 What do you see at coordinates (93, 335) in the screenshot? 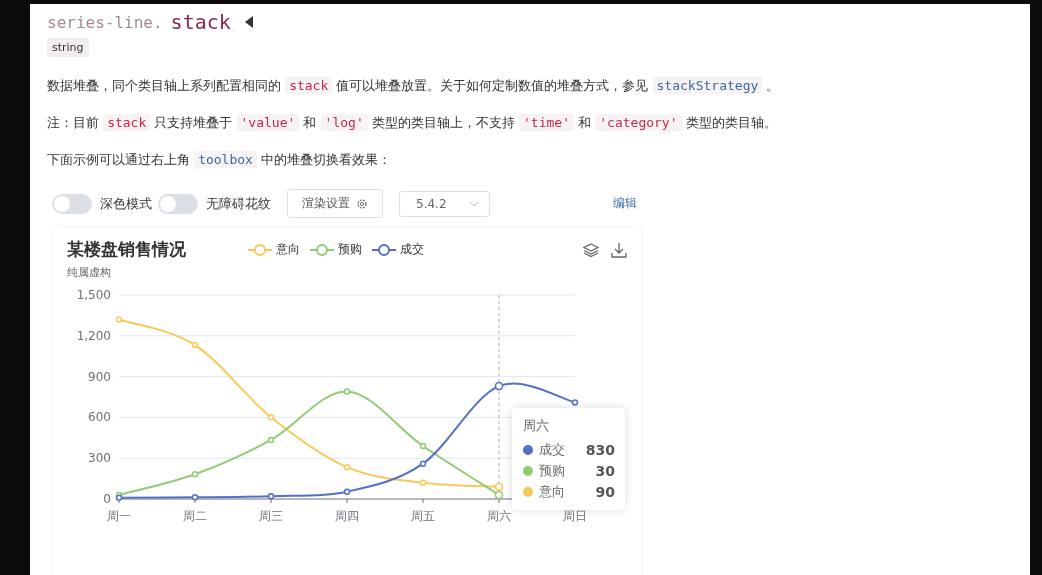
I see `axis-label: 1,200` at bounding box center [93, 335].